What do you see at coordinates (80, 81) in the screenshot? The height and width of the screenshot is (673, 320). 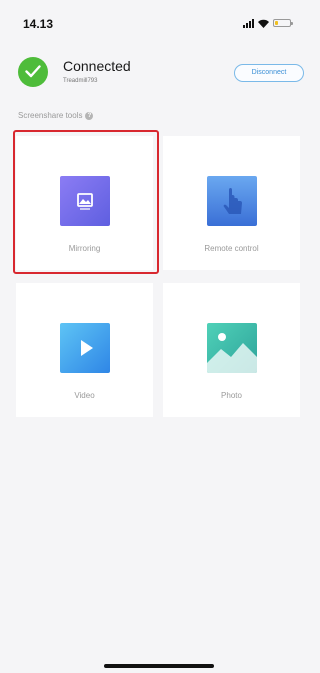 I see `device-name: Treadmill793` at bounding box center [80, 81].